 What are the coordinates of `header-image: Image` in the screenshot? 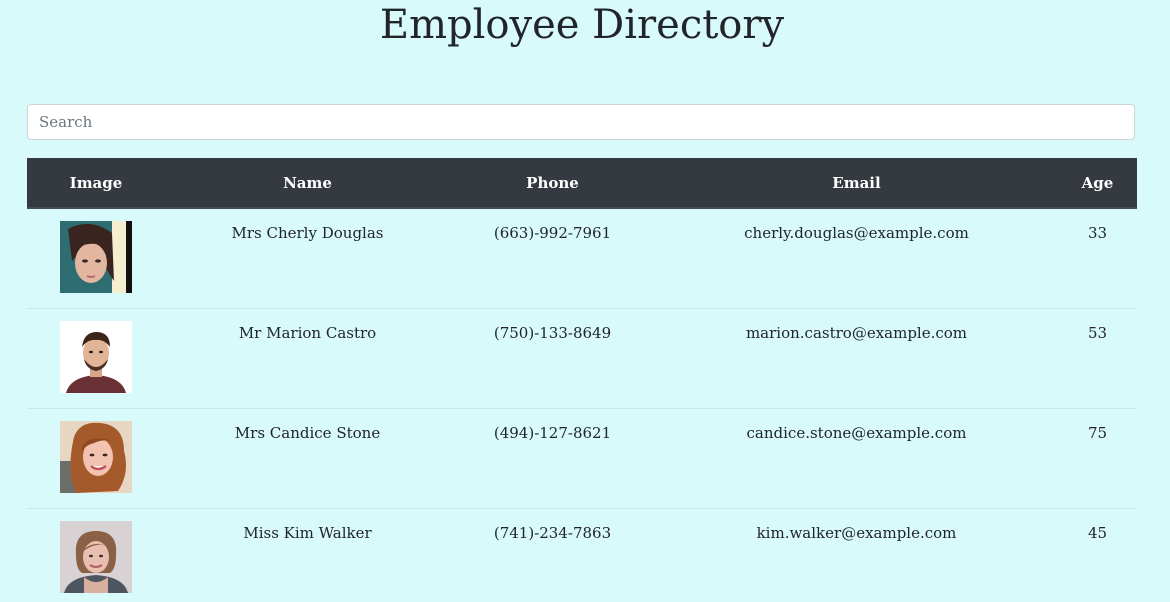 It's located at (96, 183).